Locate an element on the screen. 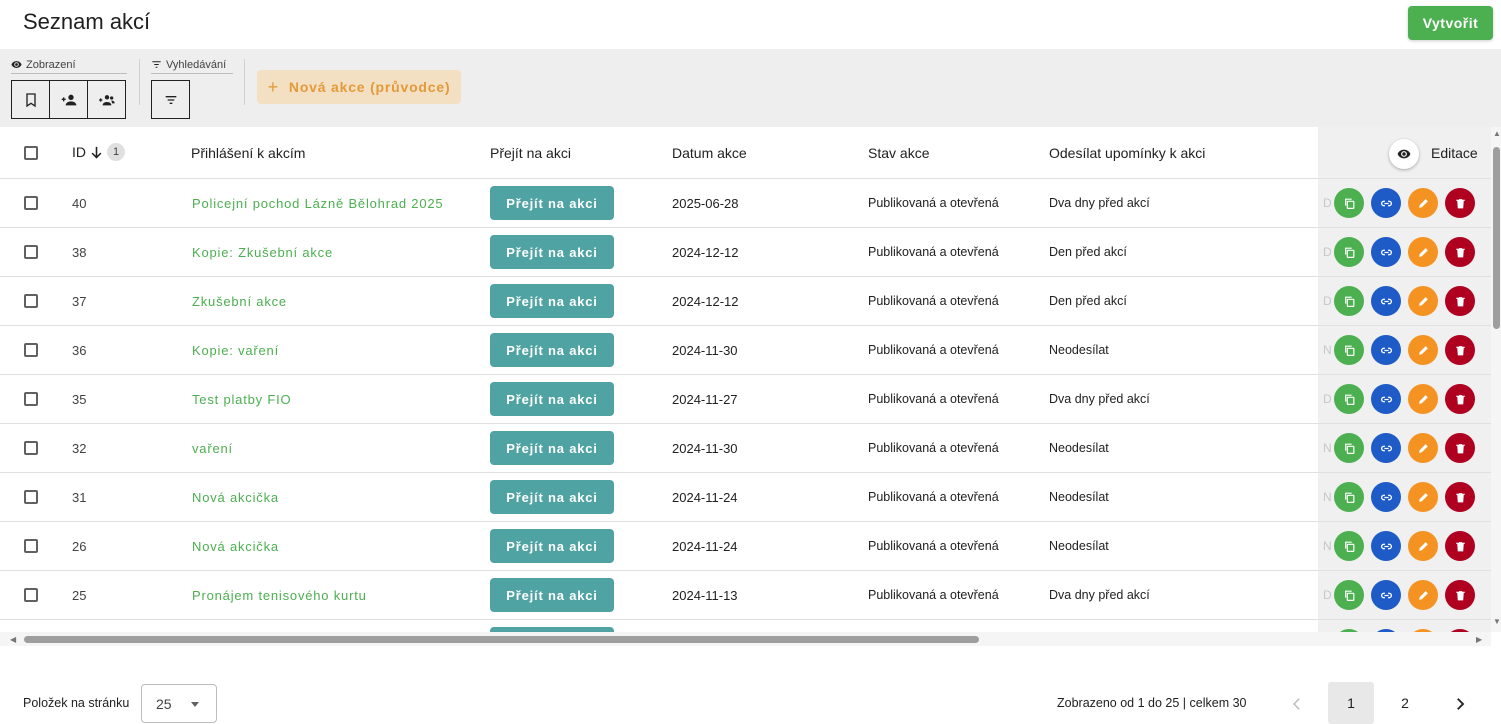 This screenshot has height=724, width=1501. next-page-button is located at coordinates (1460, 704).